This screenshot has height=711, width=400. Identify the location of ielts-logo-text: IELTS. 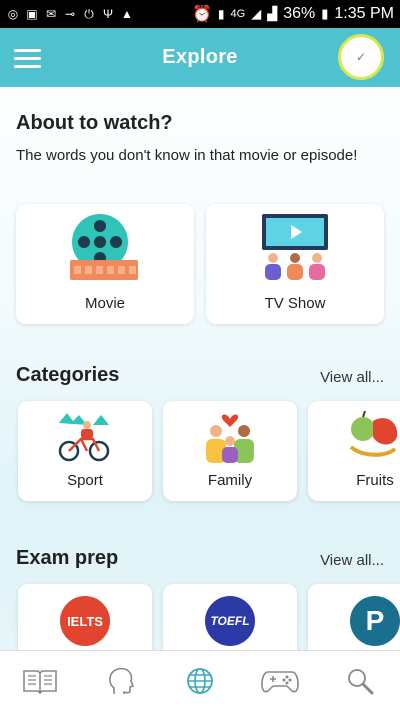
(85, 621).